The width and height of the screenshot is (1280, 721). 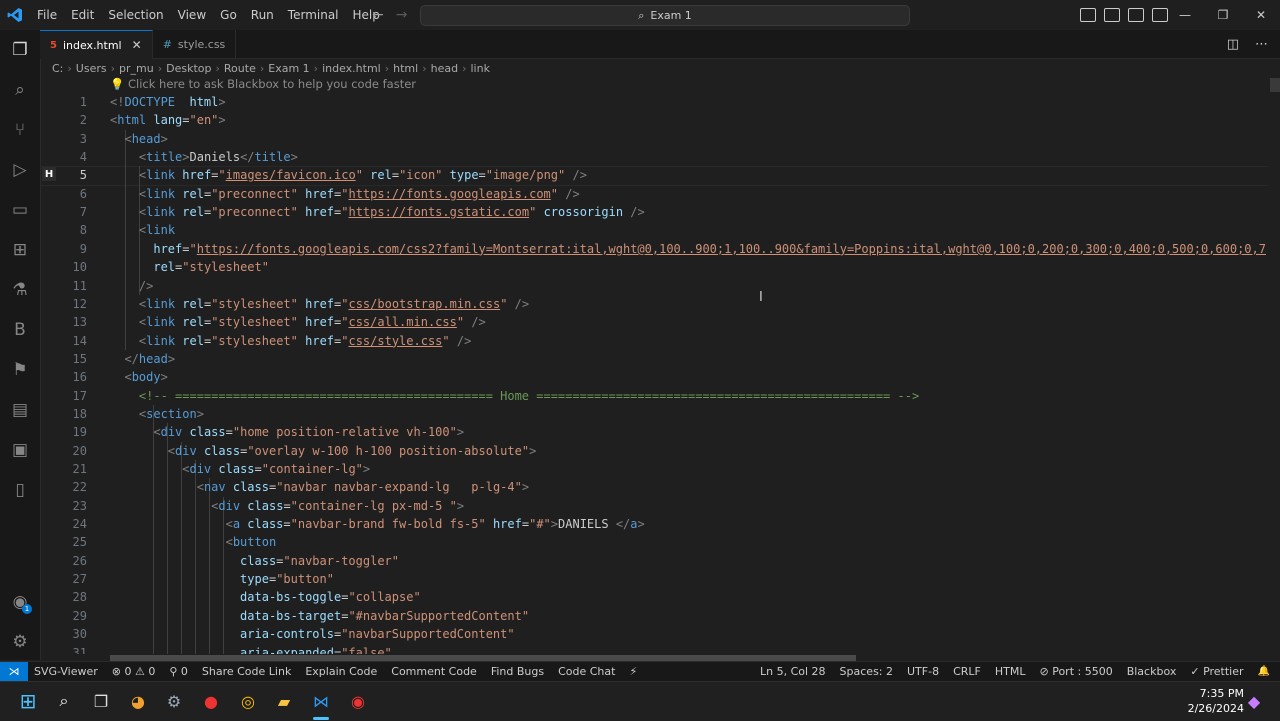 I want to click on task-view-icon: ❐, so click(x=101, y=701).